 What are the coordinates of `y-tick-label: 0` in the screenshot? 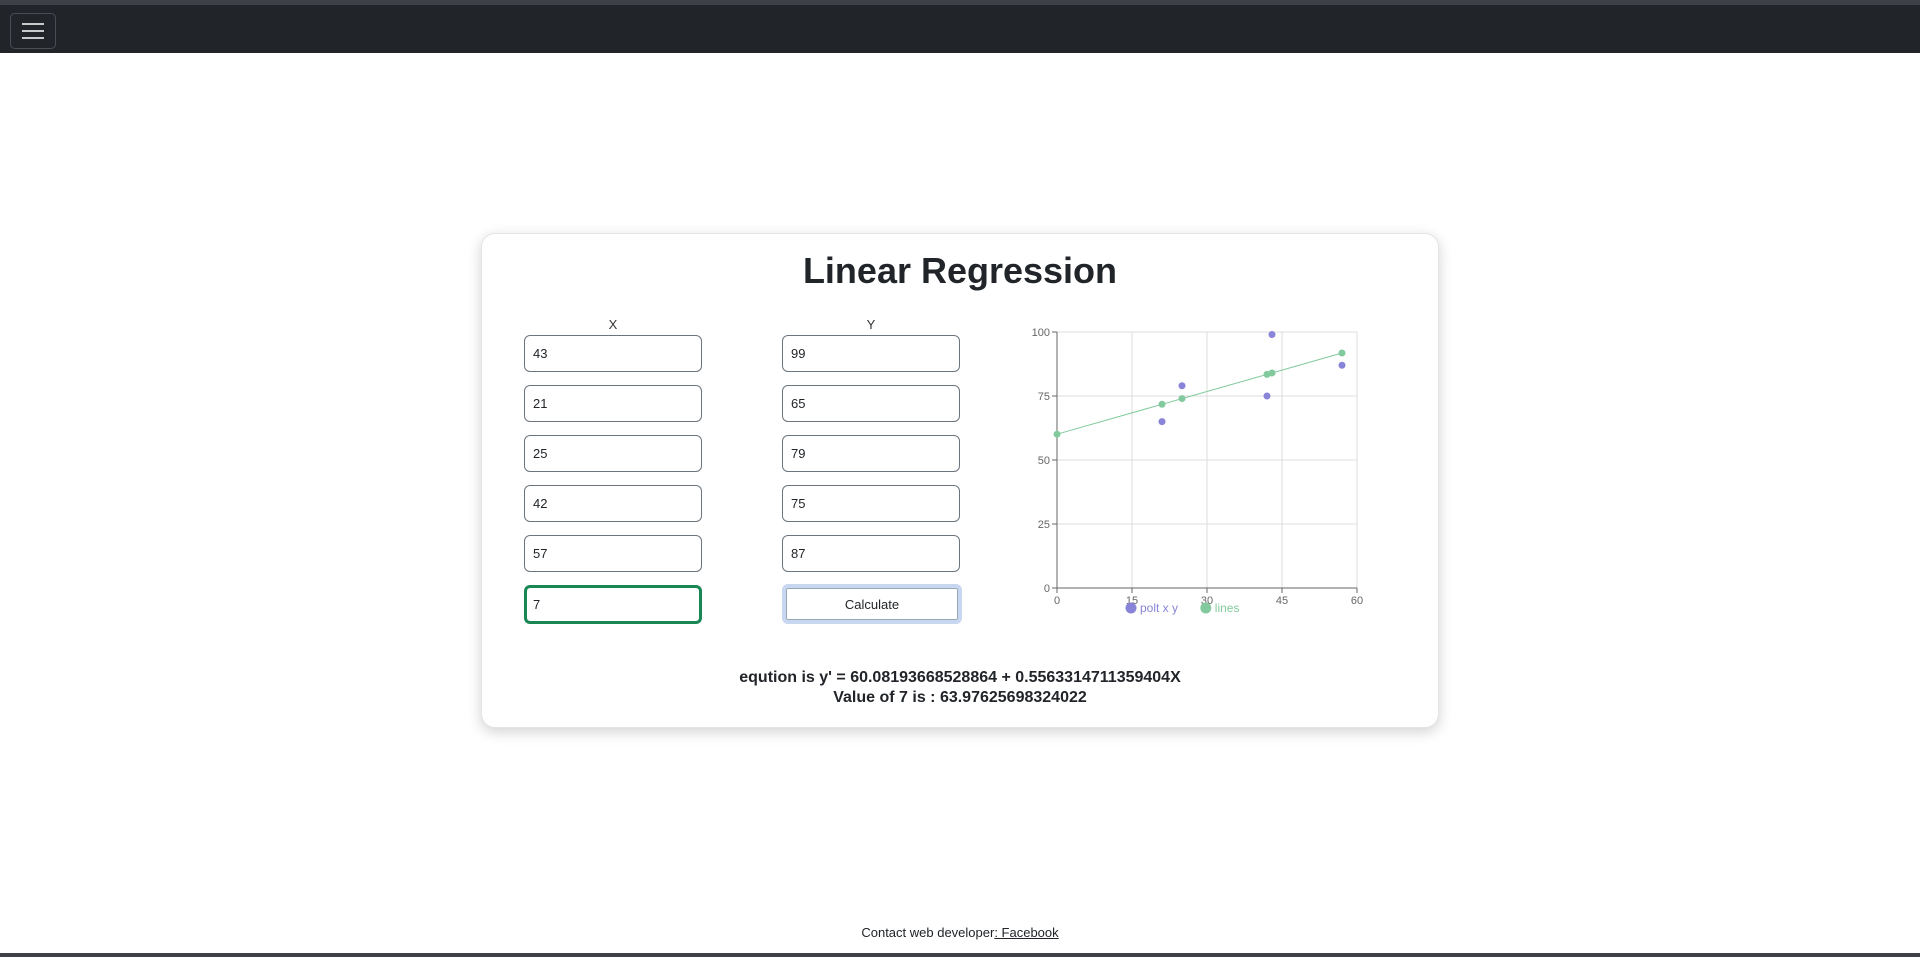 It's located at (1047, 589).